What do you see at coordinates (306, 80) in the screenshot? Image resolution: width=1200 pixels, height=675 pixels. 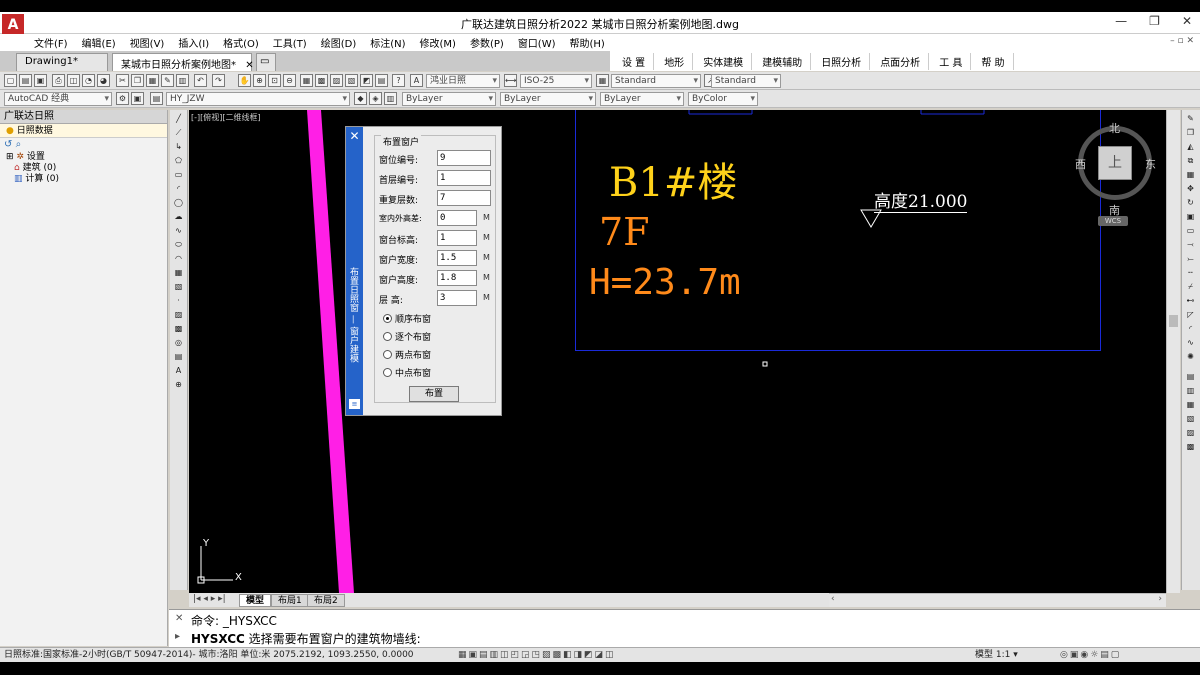 I see `properties-icon: ▦` at bounding box center [306, 80].